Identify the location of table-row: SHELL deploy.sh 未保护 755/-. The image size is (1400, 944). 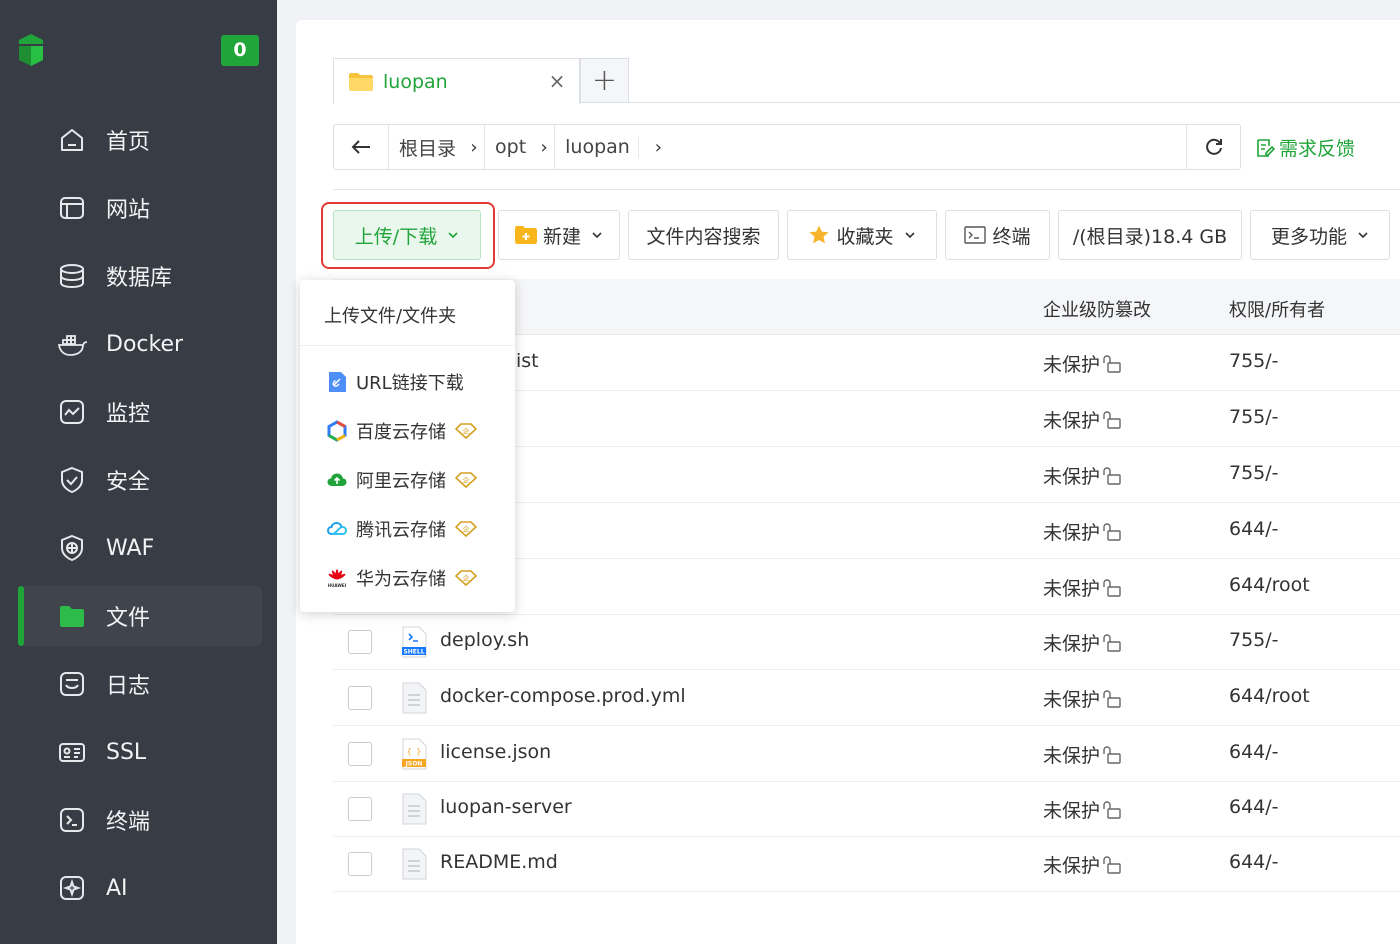
(866, 642).